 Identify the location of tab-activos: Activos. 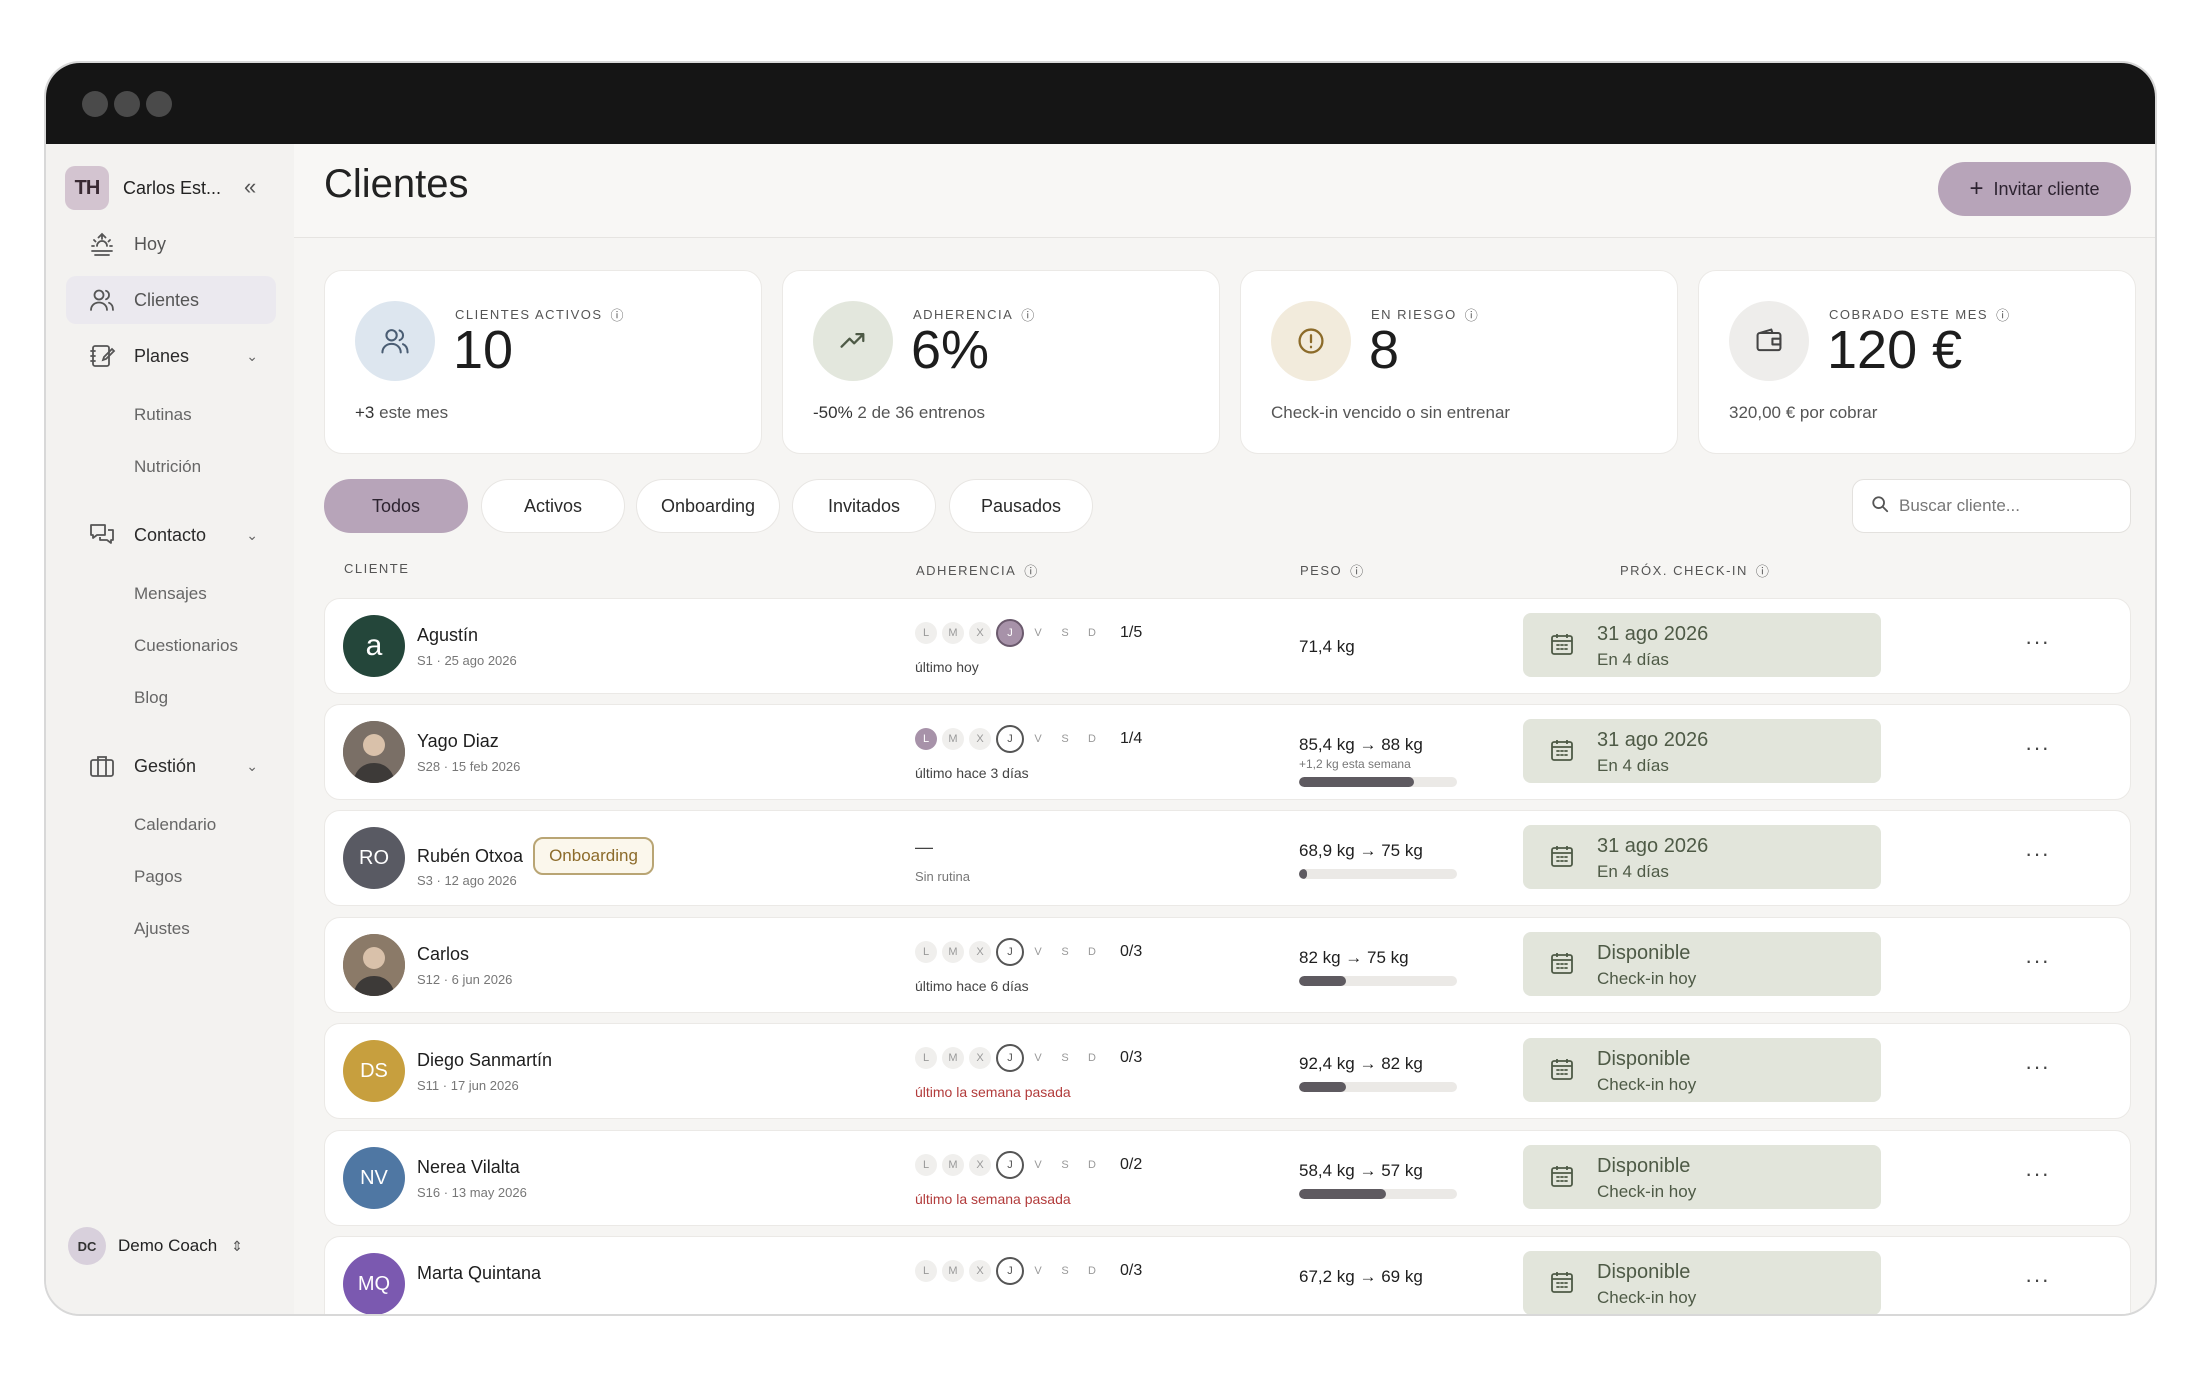
(553, 506).